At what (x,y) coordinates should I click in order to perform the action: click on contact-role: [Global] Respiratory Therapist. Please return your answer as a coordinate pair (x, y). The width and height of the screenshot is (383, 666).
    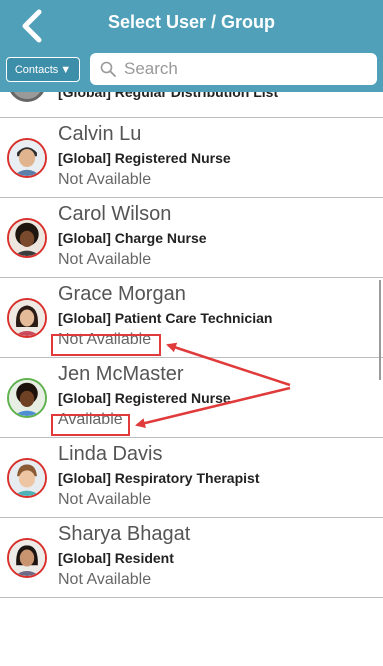
    Looking at the image, I should click on (159, 478).